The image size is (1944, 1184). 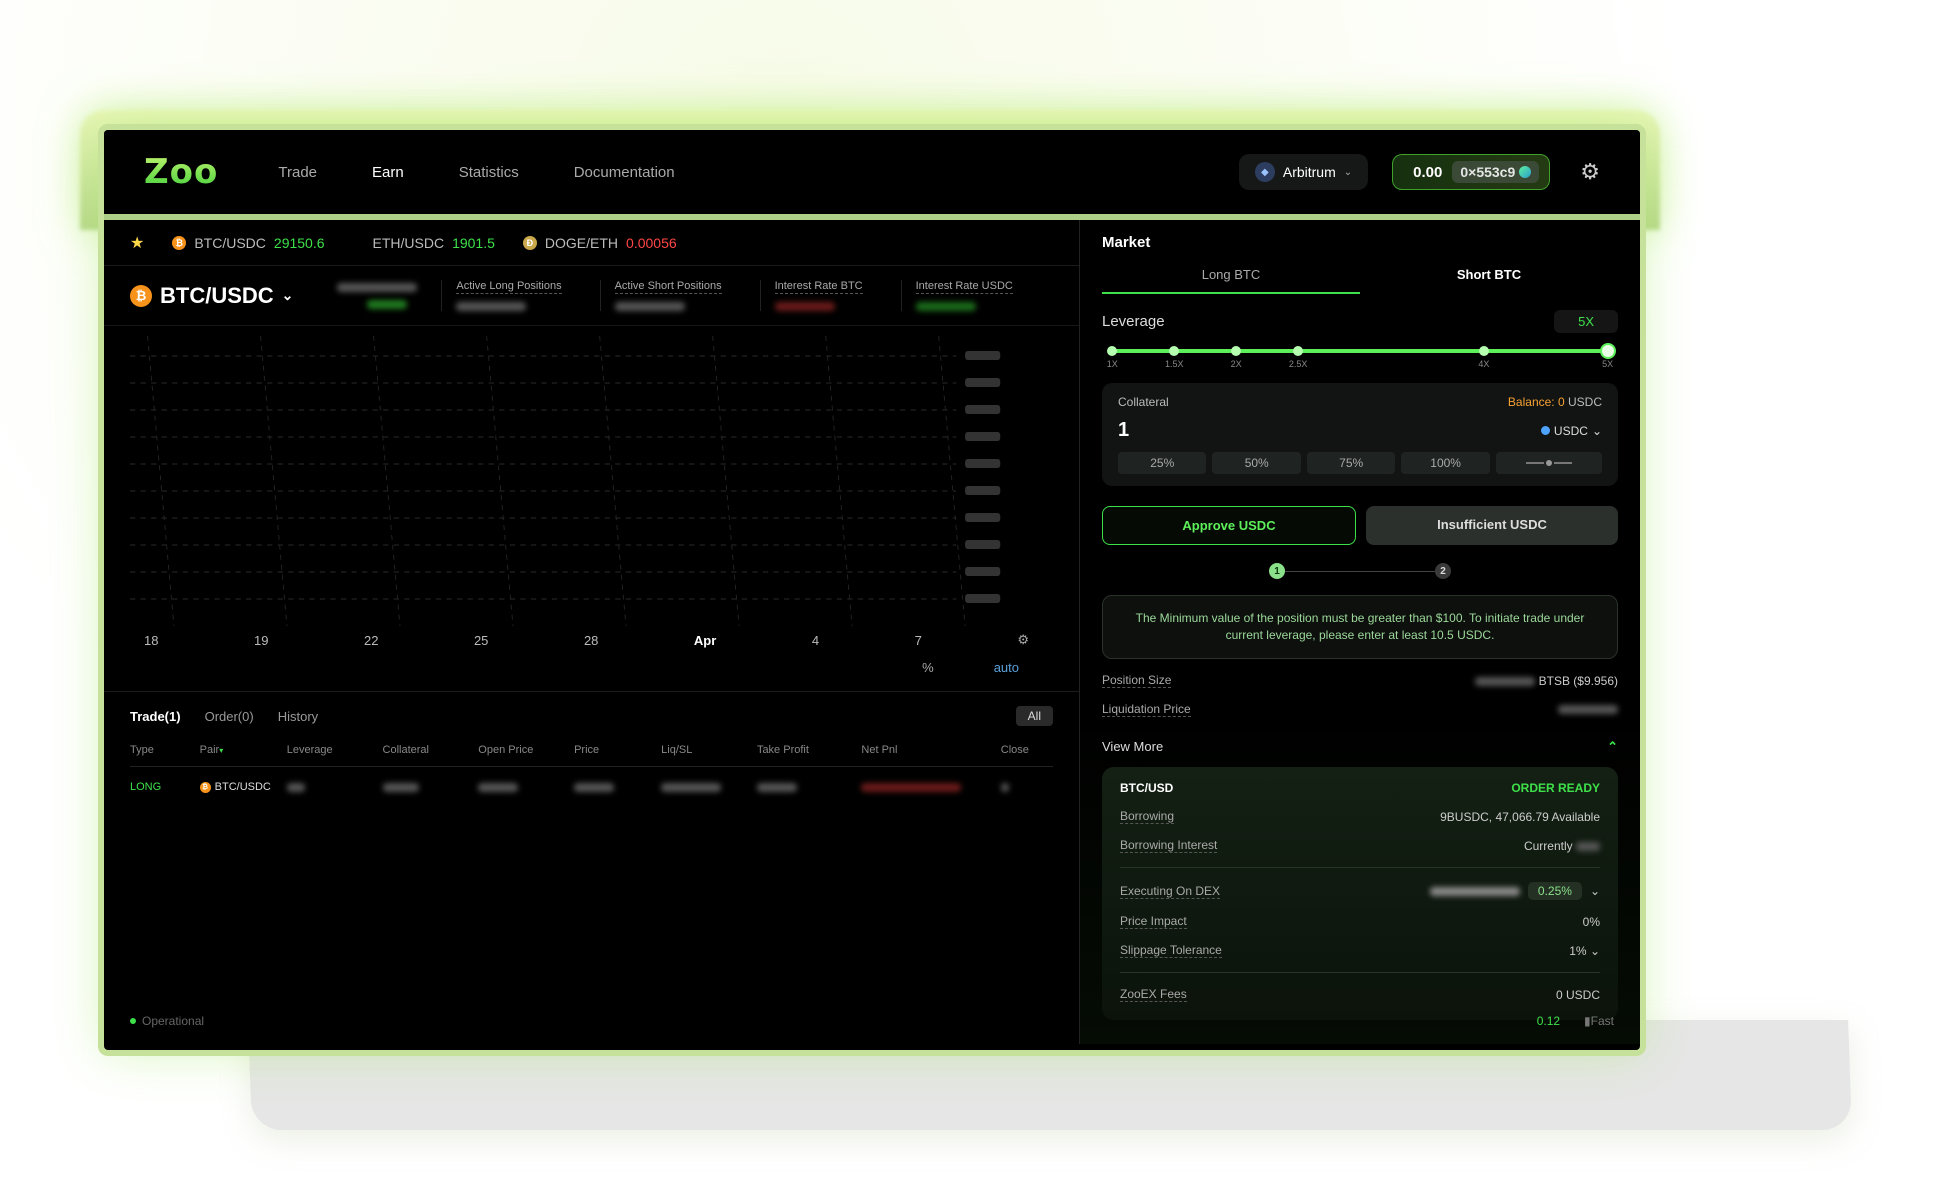 What do you see at coordinates (963, 295) in the screenshot?
I see `stat-interest-usdc: Interest Rate USDC` at bounding box center [963, 295].